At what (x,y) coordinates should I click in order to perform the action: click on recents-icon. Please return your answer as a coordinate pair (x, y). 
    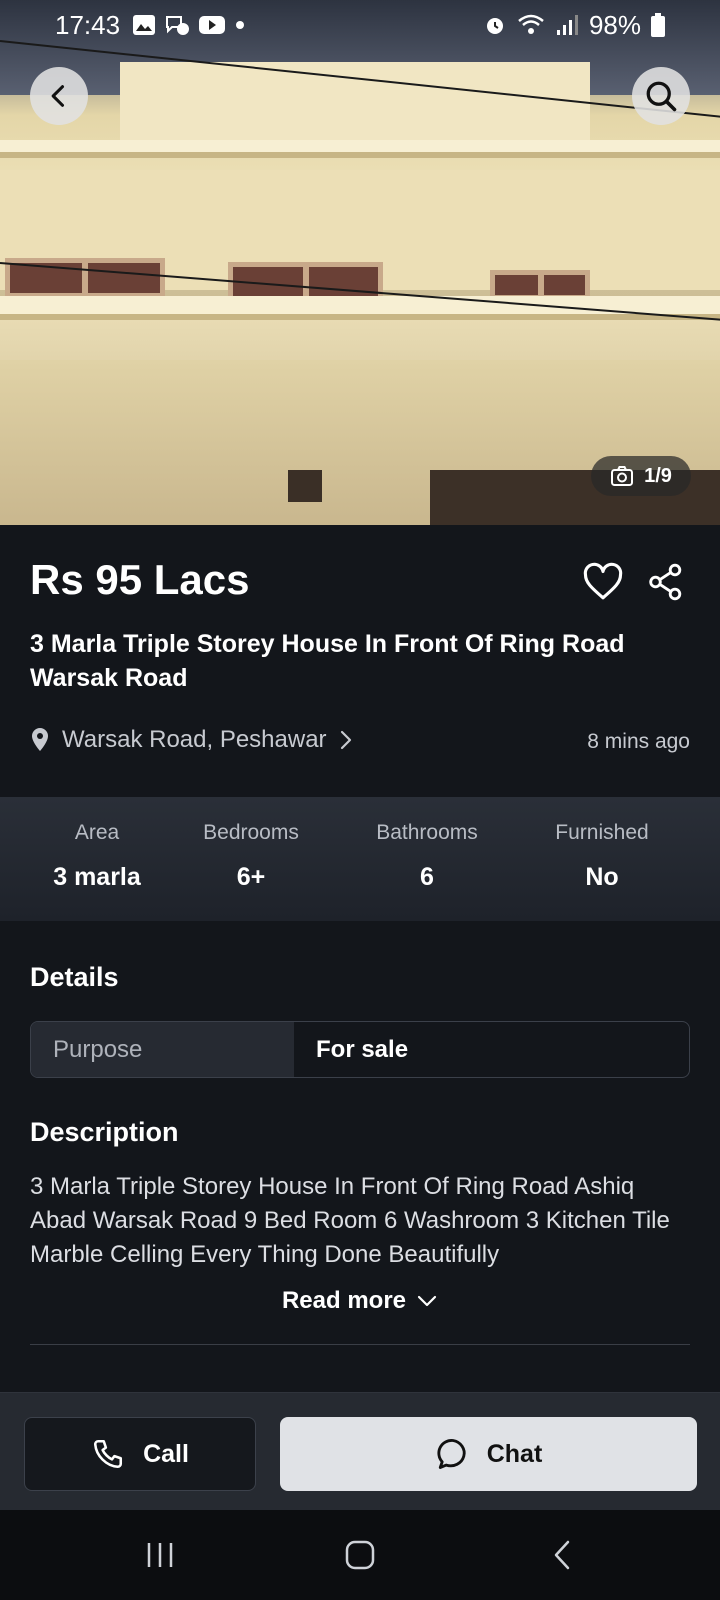
    Looking at the image, I should click on (160, 1555).